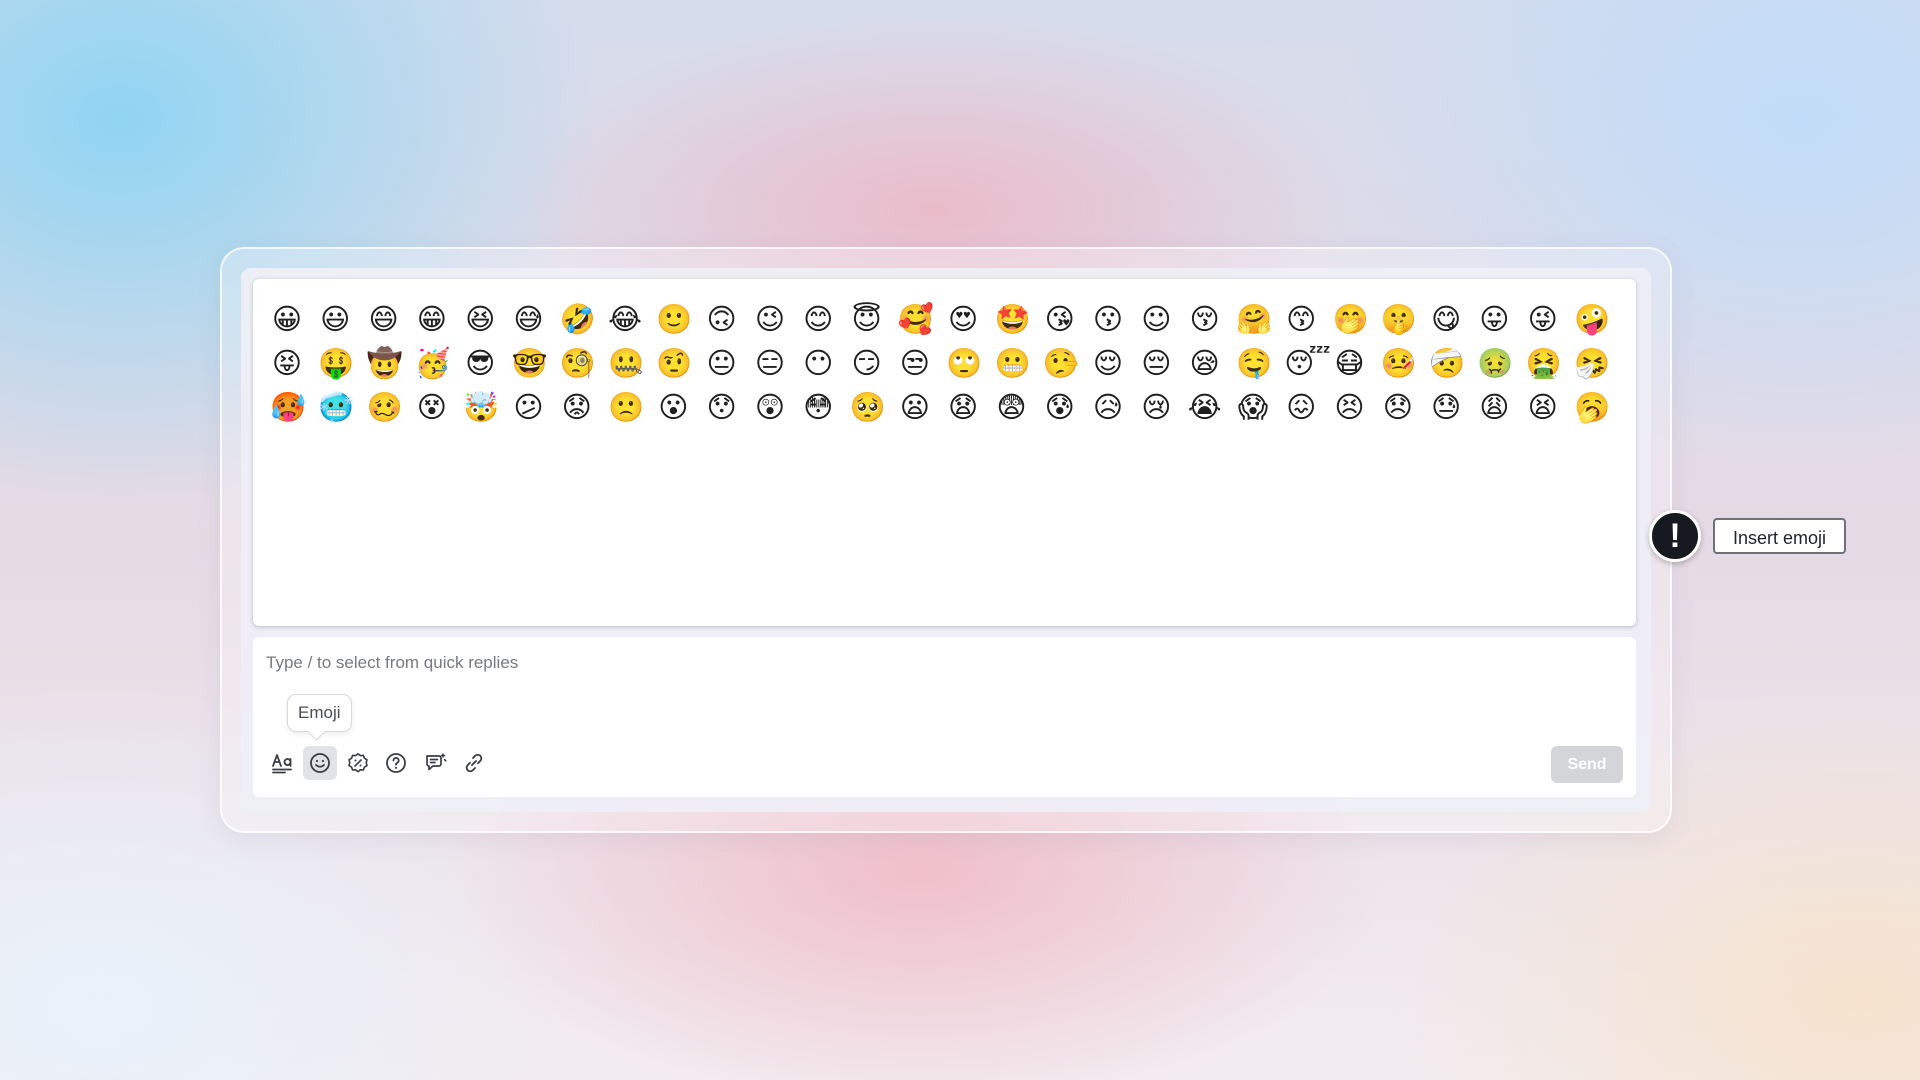 Image resolution: width=1920 pixels, height=1080 pixels. What do you see at coordinates (922, 319) in the screenshot?
I see `emoji-option: 🥰` at bounding box center [922, 319].